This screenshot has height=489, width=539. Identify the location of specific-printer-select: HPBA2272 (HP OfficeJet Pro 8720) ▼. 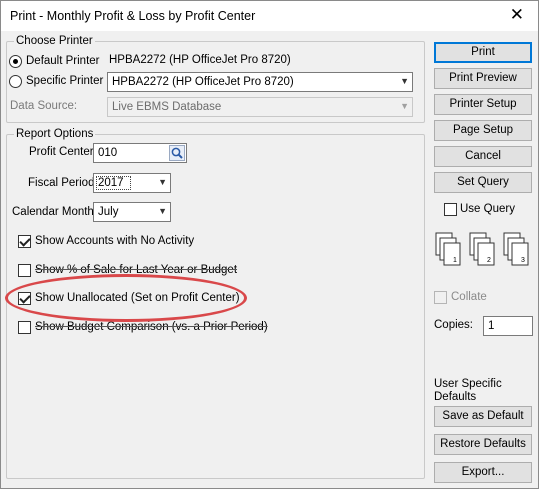
(260, 82).